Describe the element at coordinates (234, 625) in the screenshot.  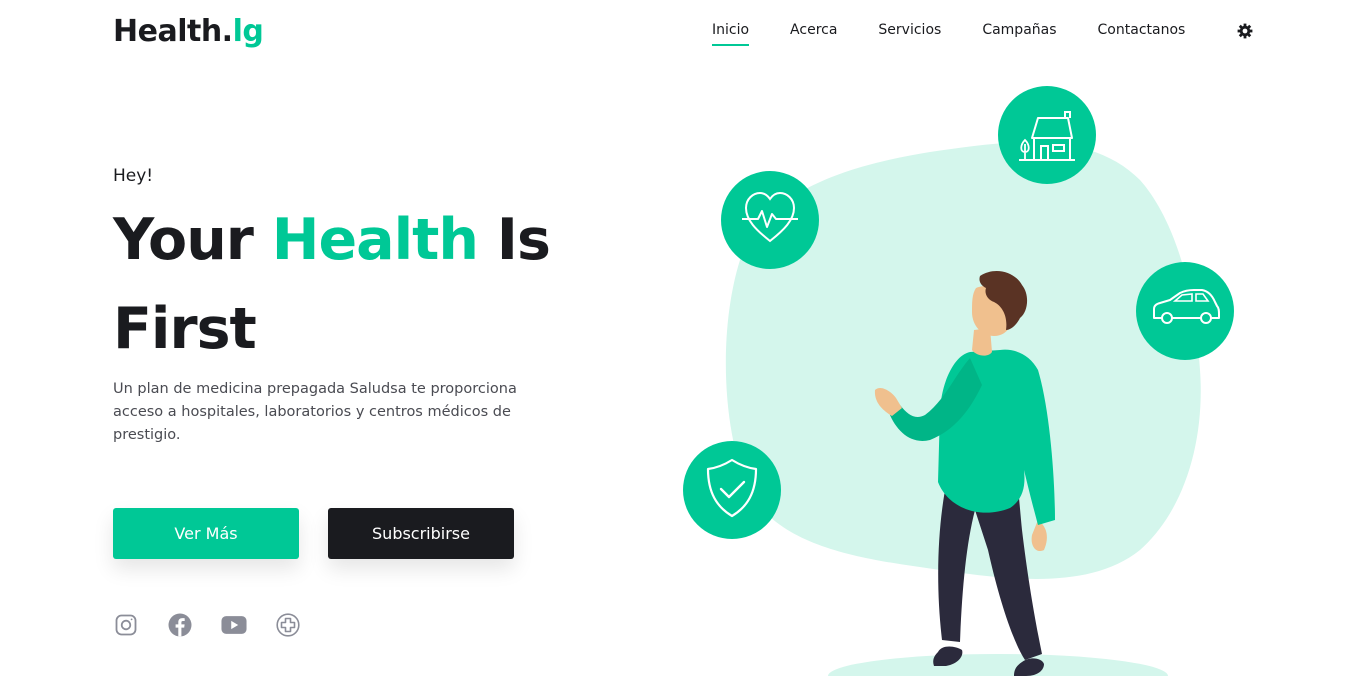
I see `youtube-icon` at that location.